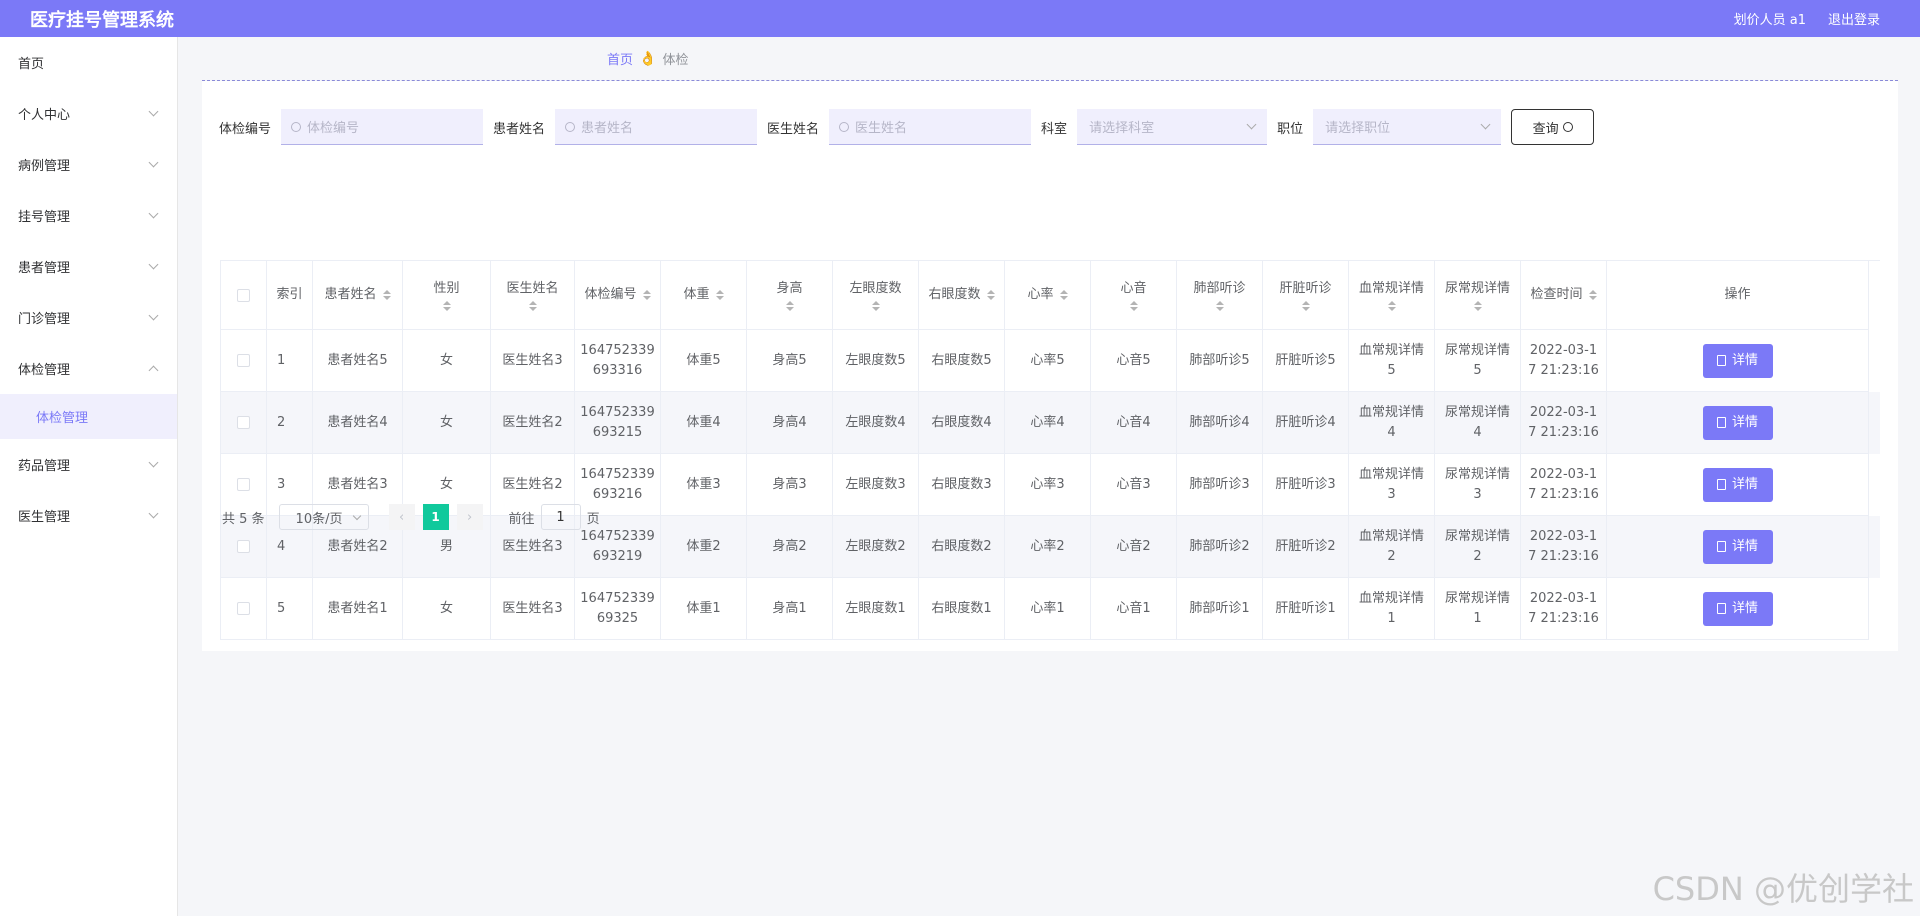 The height and width of the screenshot is (916, 1920). What do you see at coordinates (675, 60) in the screenshot?
I see `breadcrumb-current: 体检` at bounding box center [675, 60].